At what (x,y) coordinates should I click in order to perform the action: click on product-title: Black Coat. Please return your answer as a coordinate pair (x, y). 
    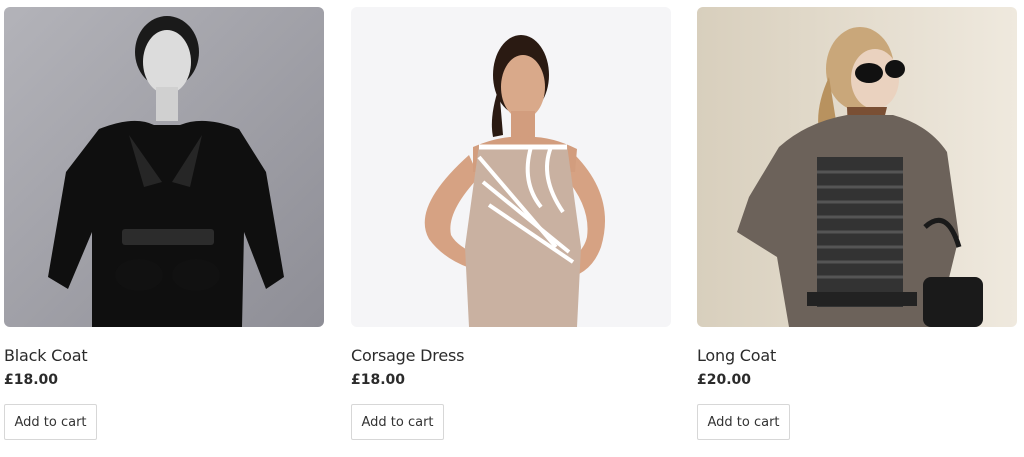
    Looking at the image, I should click on (164, 356).